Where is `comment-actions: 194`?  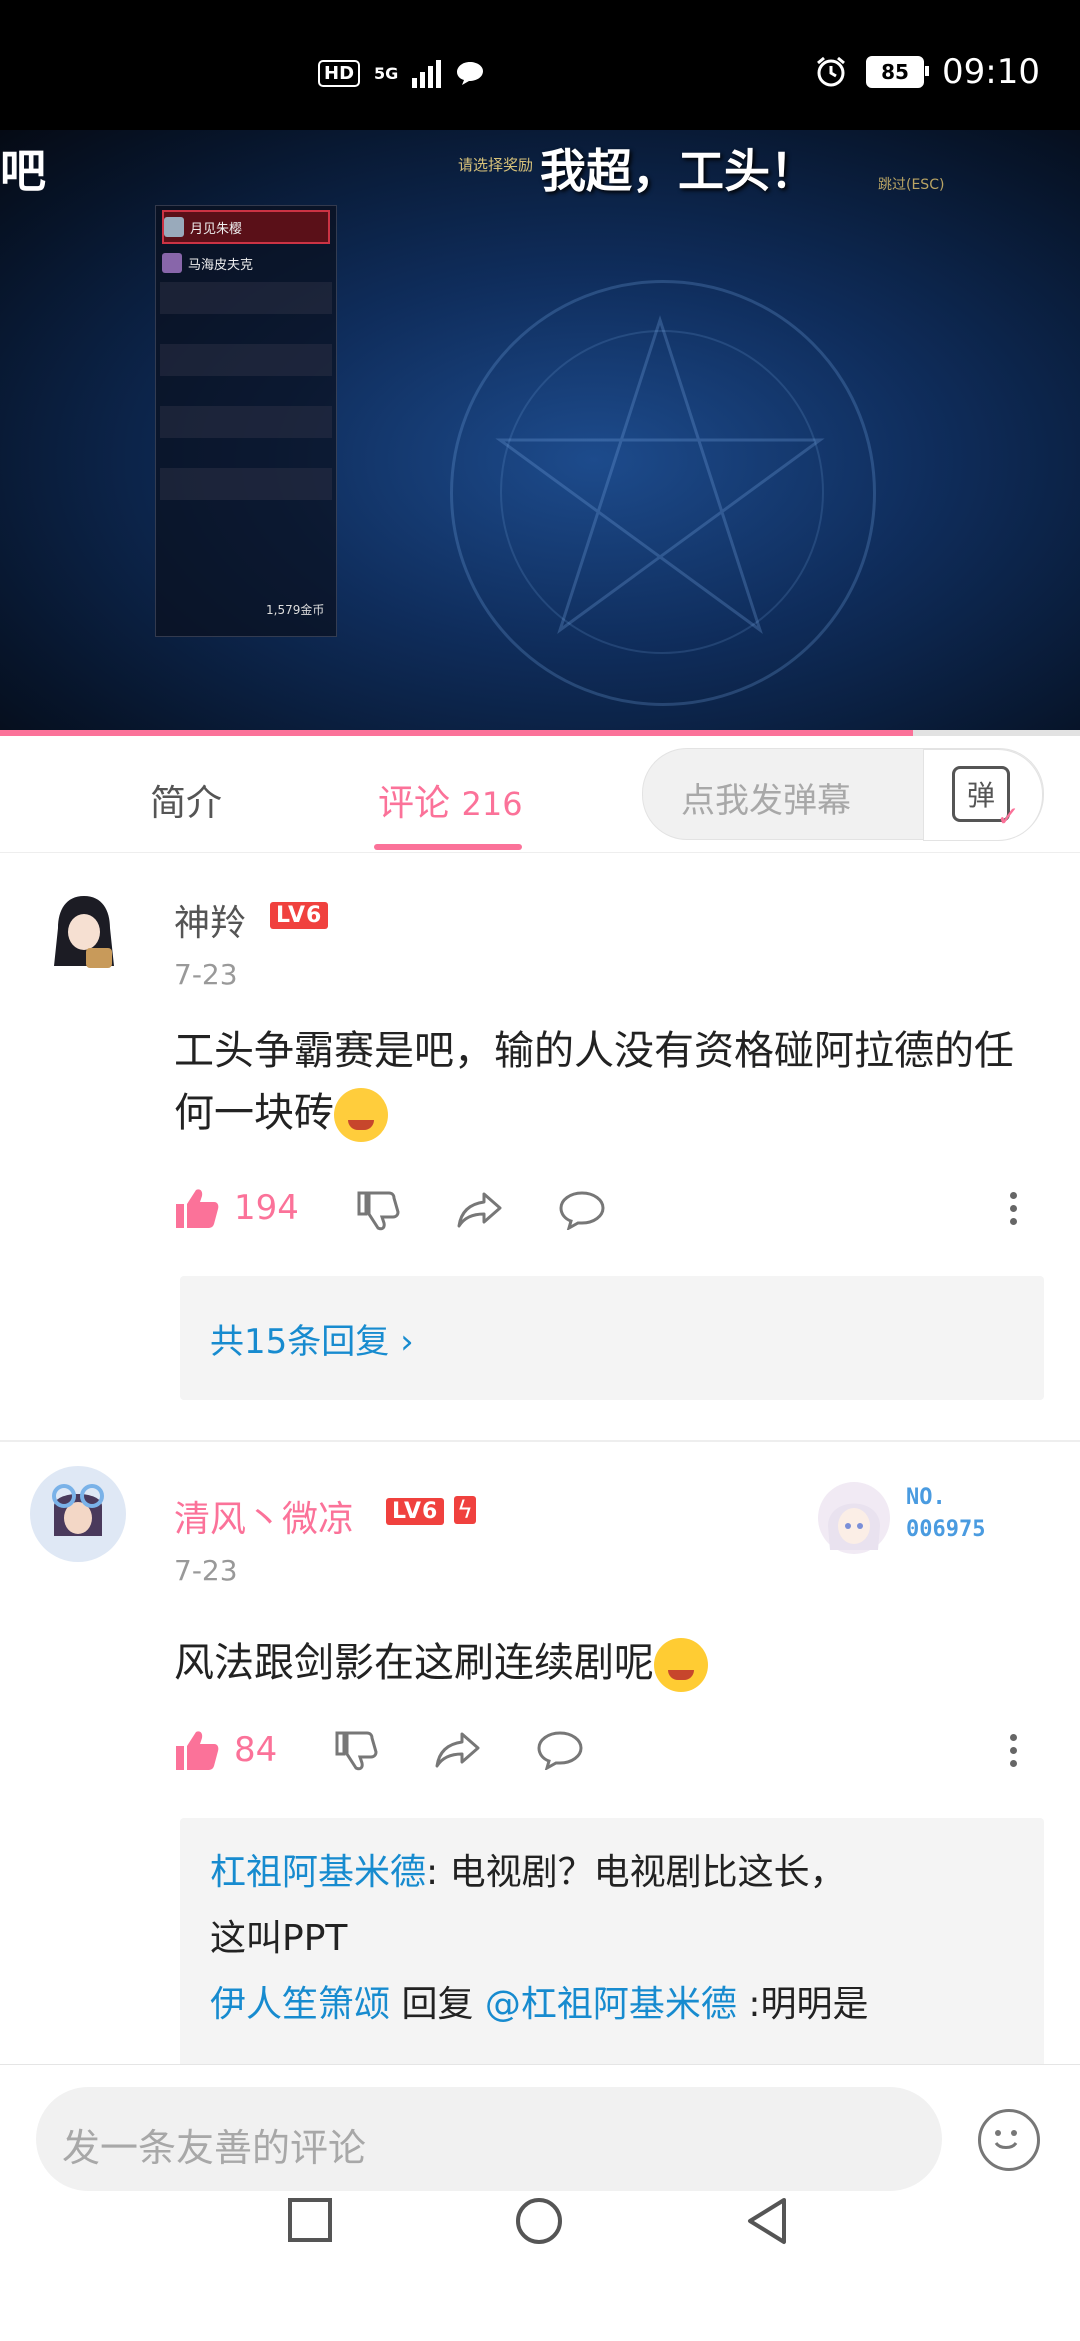 comment-actions: 194 is located at coordinates (236, 1208).